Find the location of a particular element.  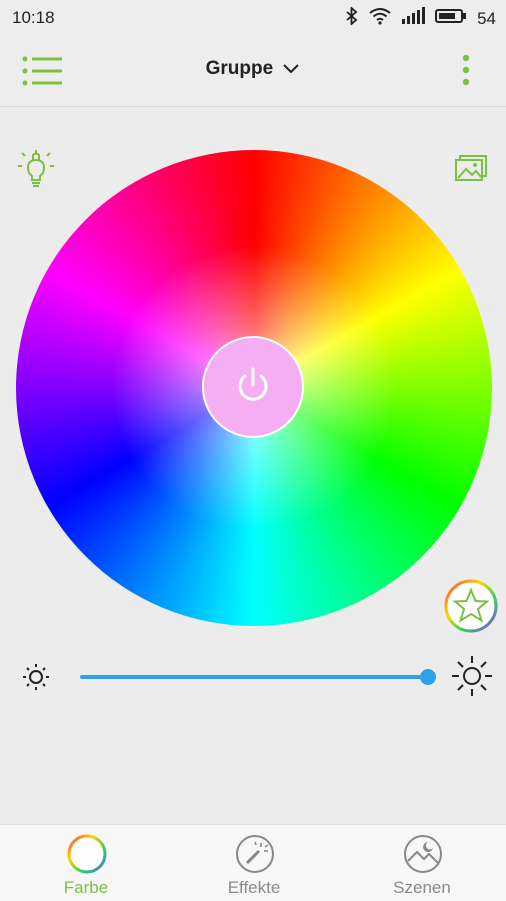

tab-szenen: Szenen is located at coordinates (422, 863).